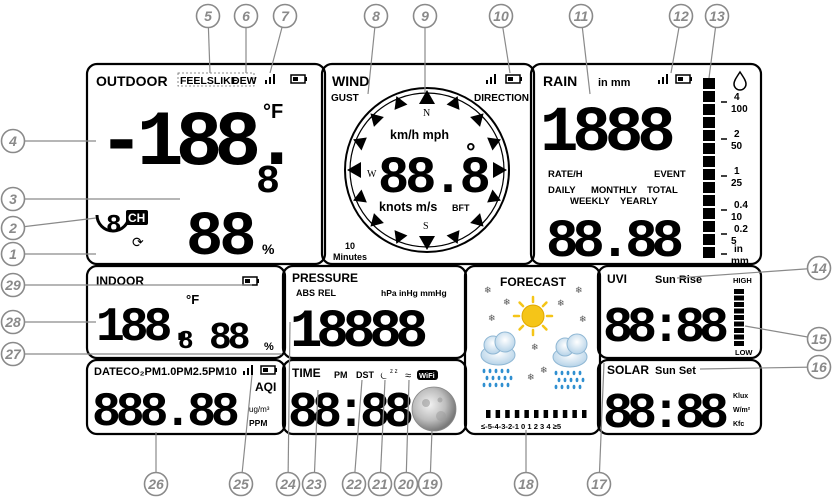 This screenshot has width=836, height=502. I want to click on wind-unit-bottom: knots m/s, so click(408, 207).